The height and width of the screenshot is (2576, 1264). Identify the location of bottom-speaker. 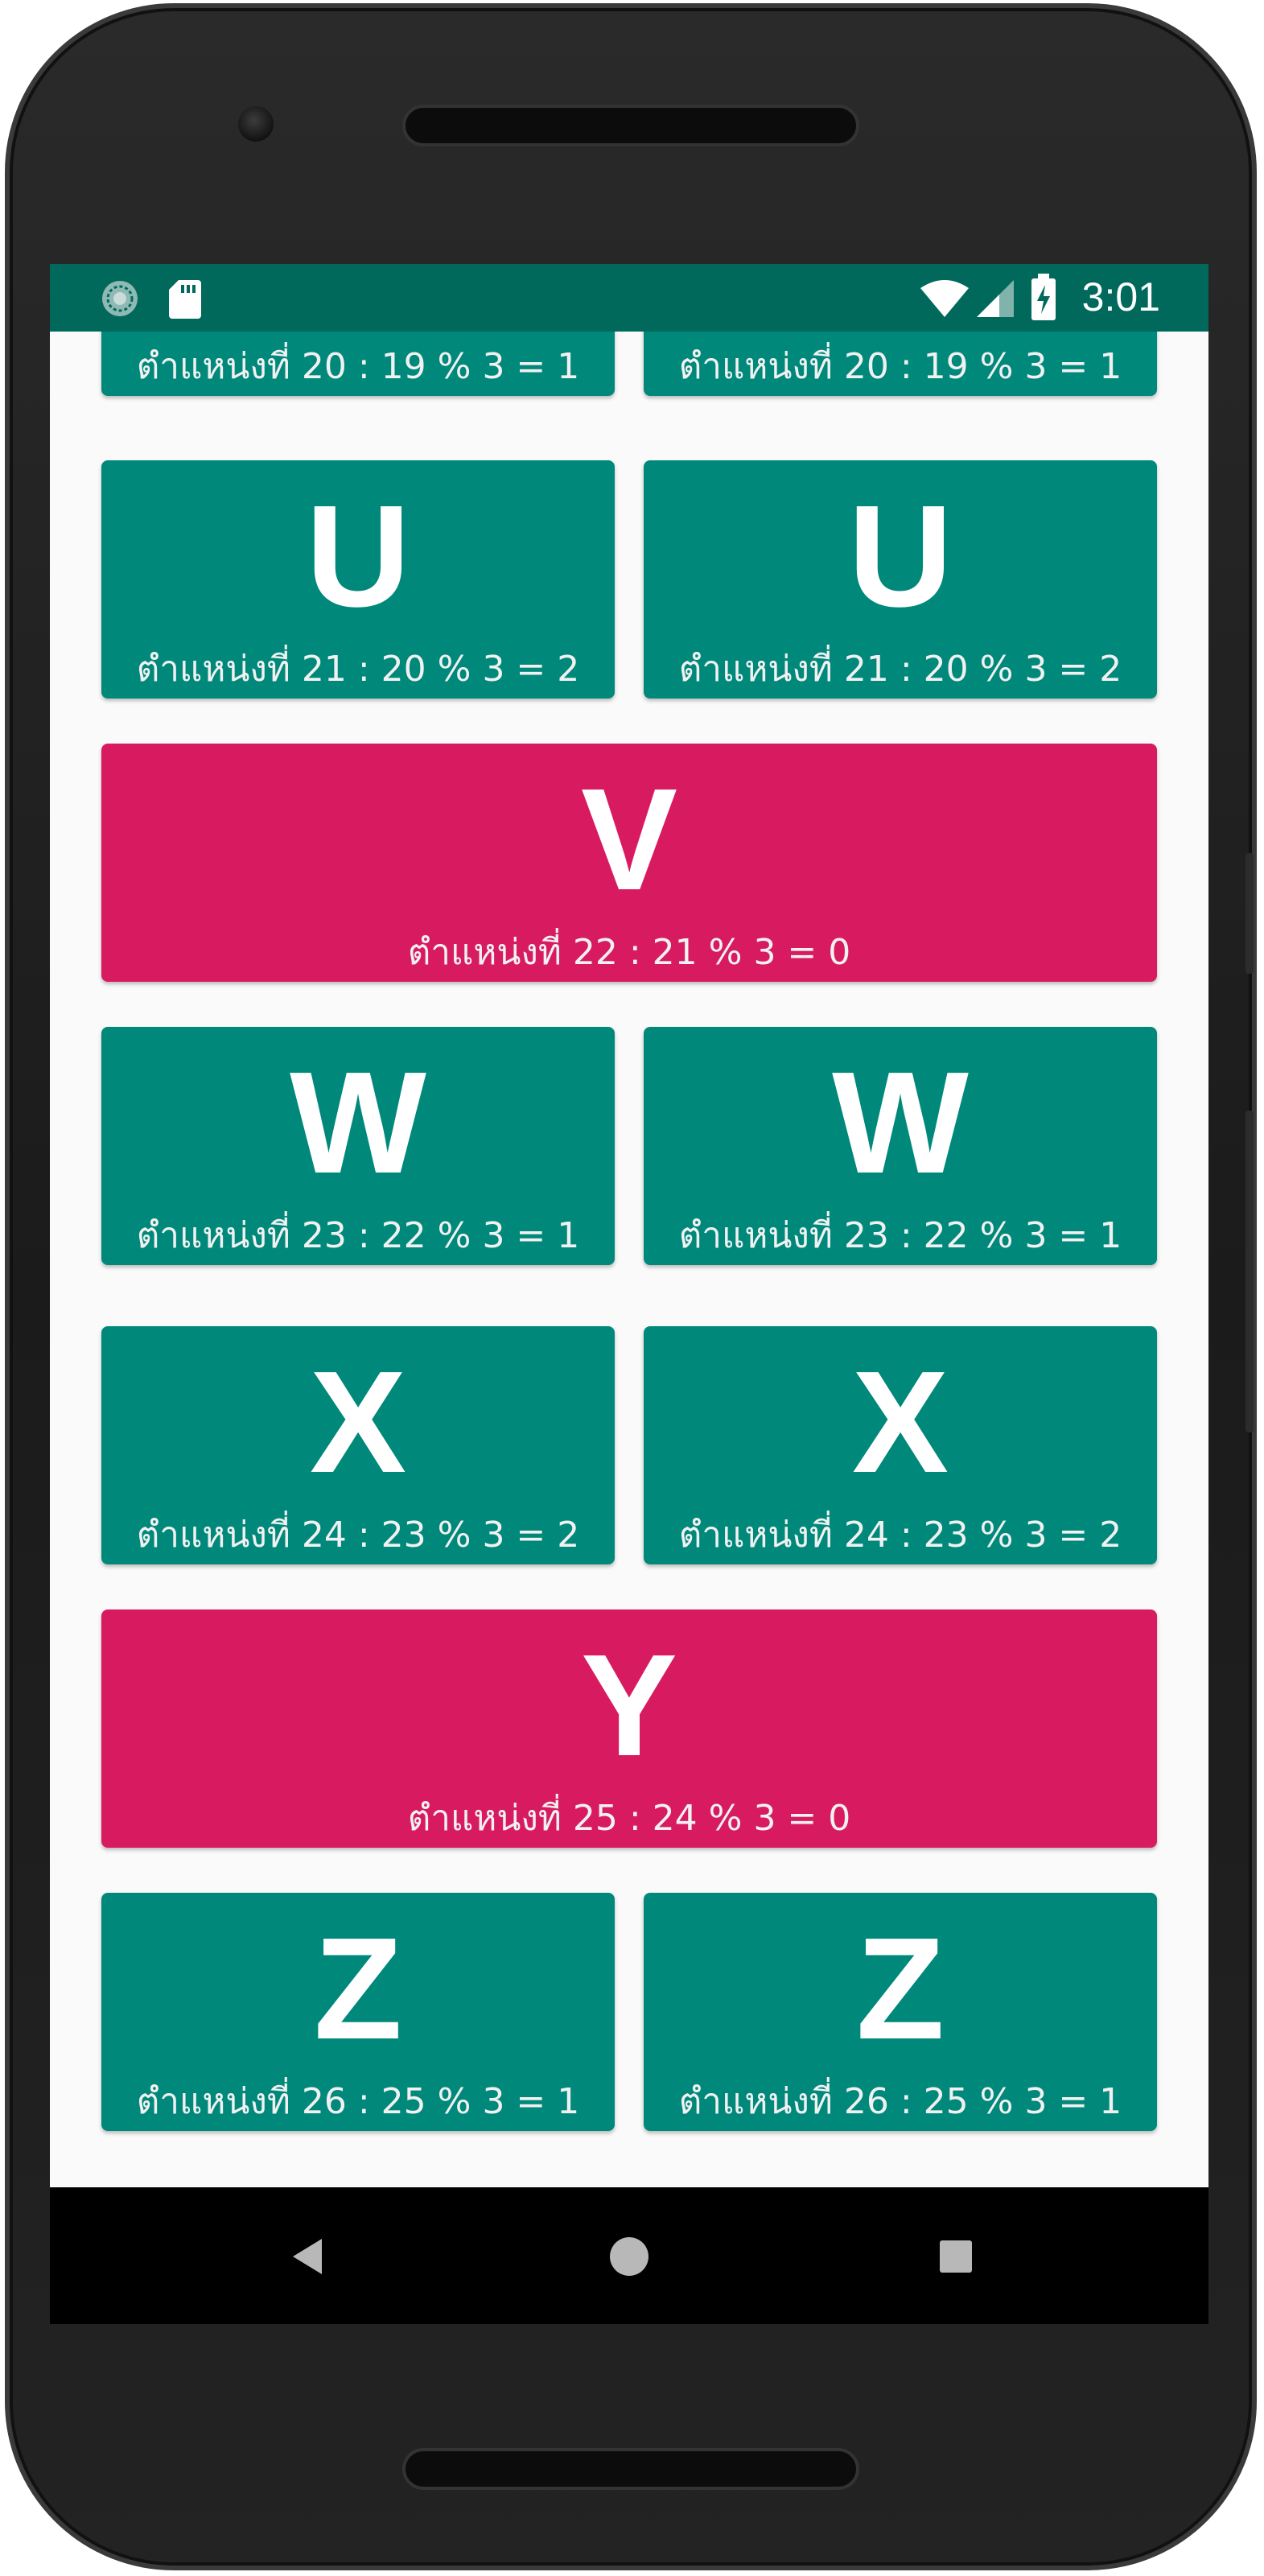
(630, 2469).